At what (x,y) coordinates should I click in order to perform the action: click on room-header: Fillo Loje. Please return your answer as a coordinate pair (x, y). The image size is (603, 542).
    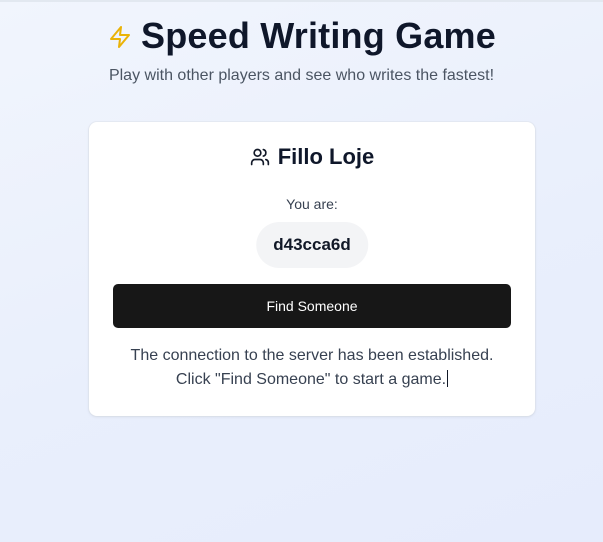
    Looking at the image, I should click on (312, 157).